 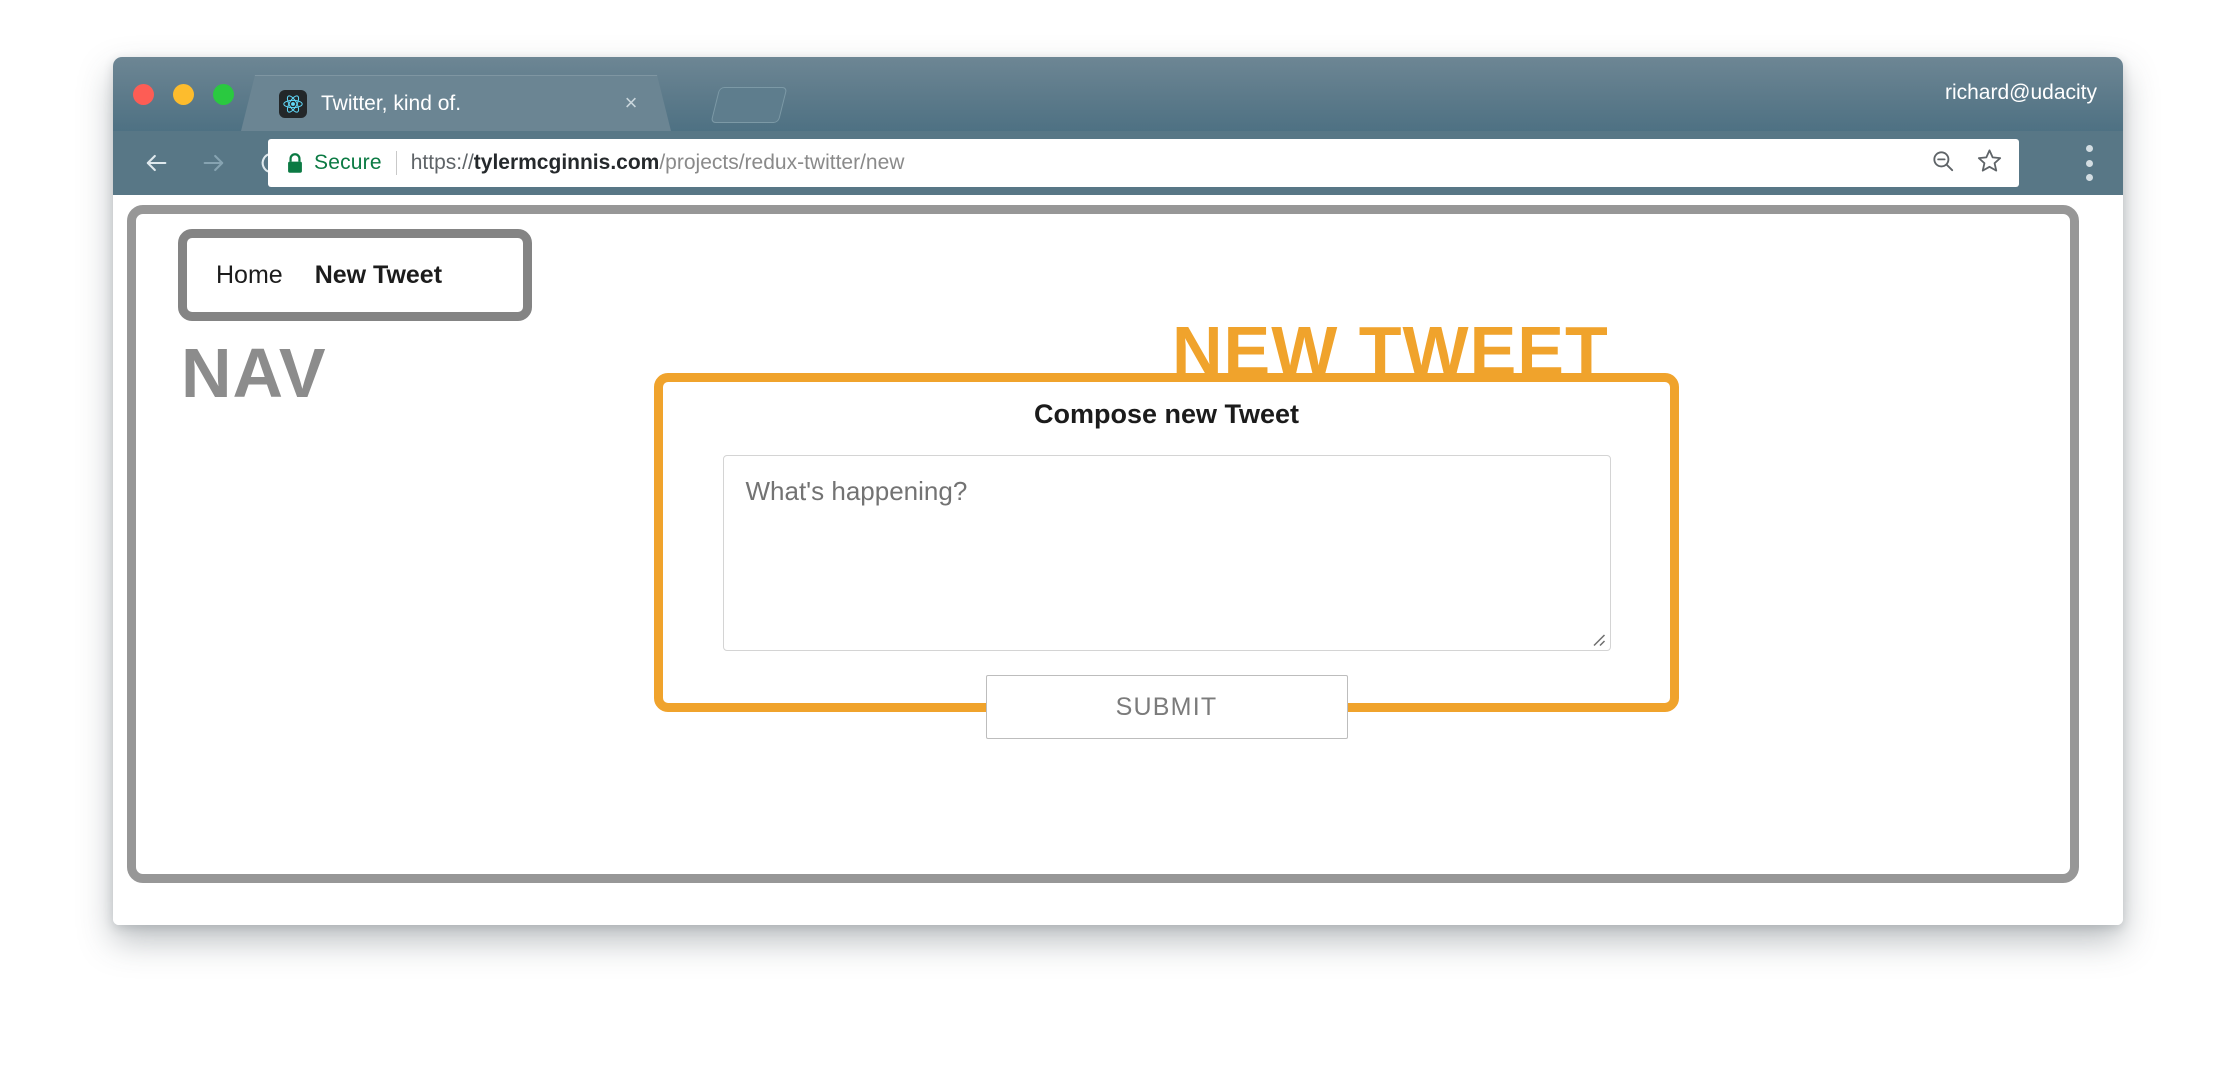 I want to click on browser-tab-active: Twitter, kind of. ×, so click(x=456, y=103).